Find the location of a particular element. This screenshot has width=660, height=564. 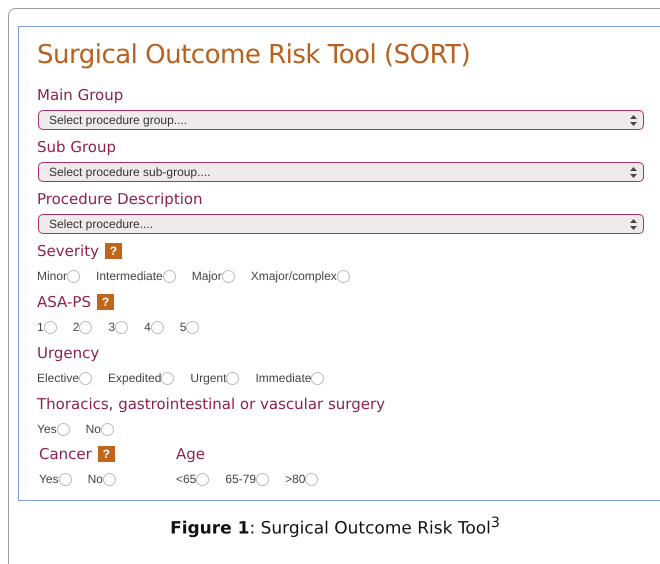

field-label: Severity is located at coordinates (68, 251).